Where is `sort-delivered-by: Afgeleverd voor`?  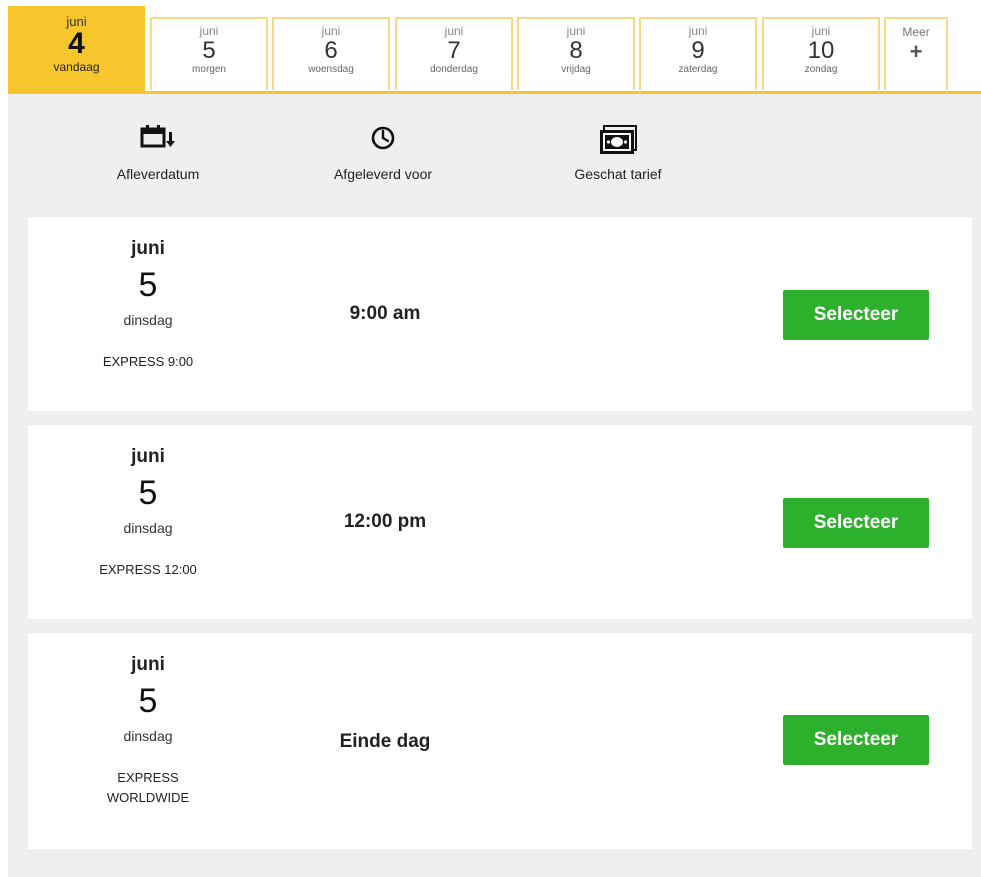 sort-delivered-by: Afgeleverd voor is located at coordinates (383, 152).